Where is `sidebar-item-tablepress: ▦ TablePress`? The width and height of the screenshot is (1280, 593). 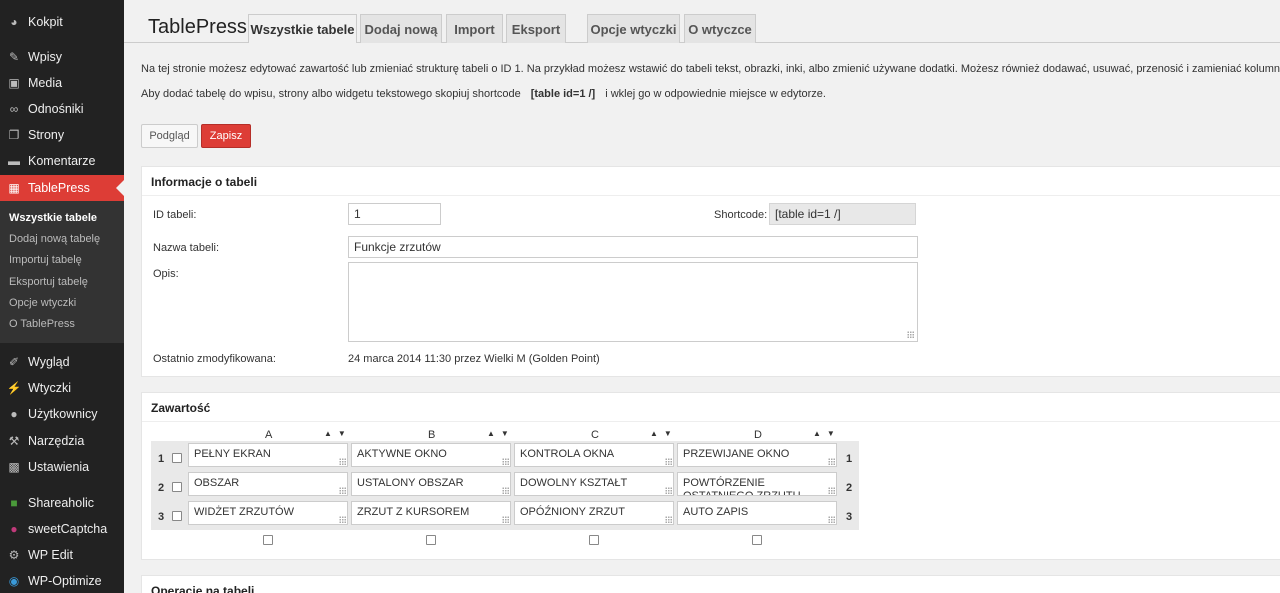
sidebar-item-tablepress: ▦ TablePress is located at coordinates (62, 188).